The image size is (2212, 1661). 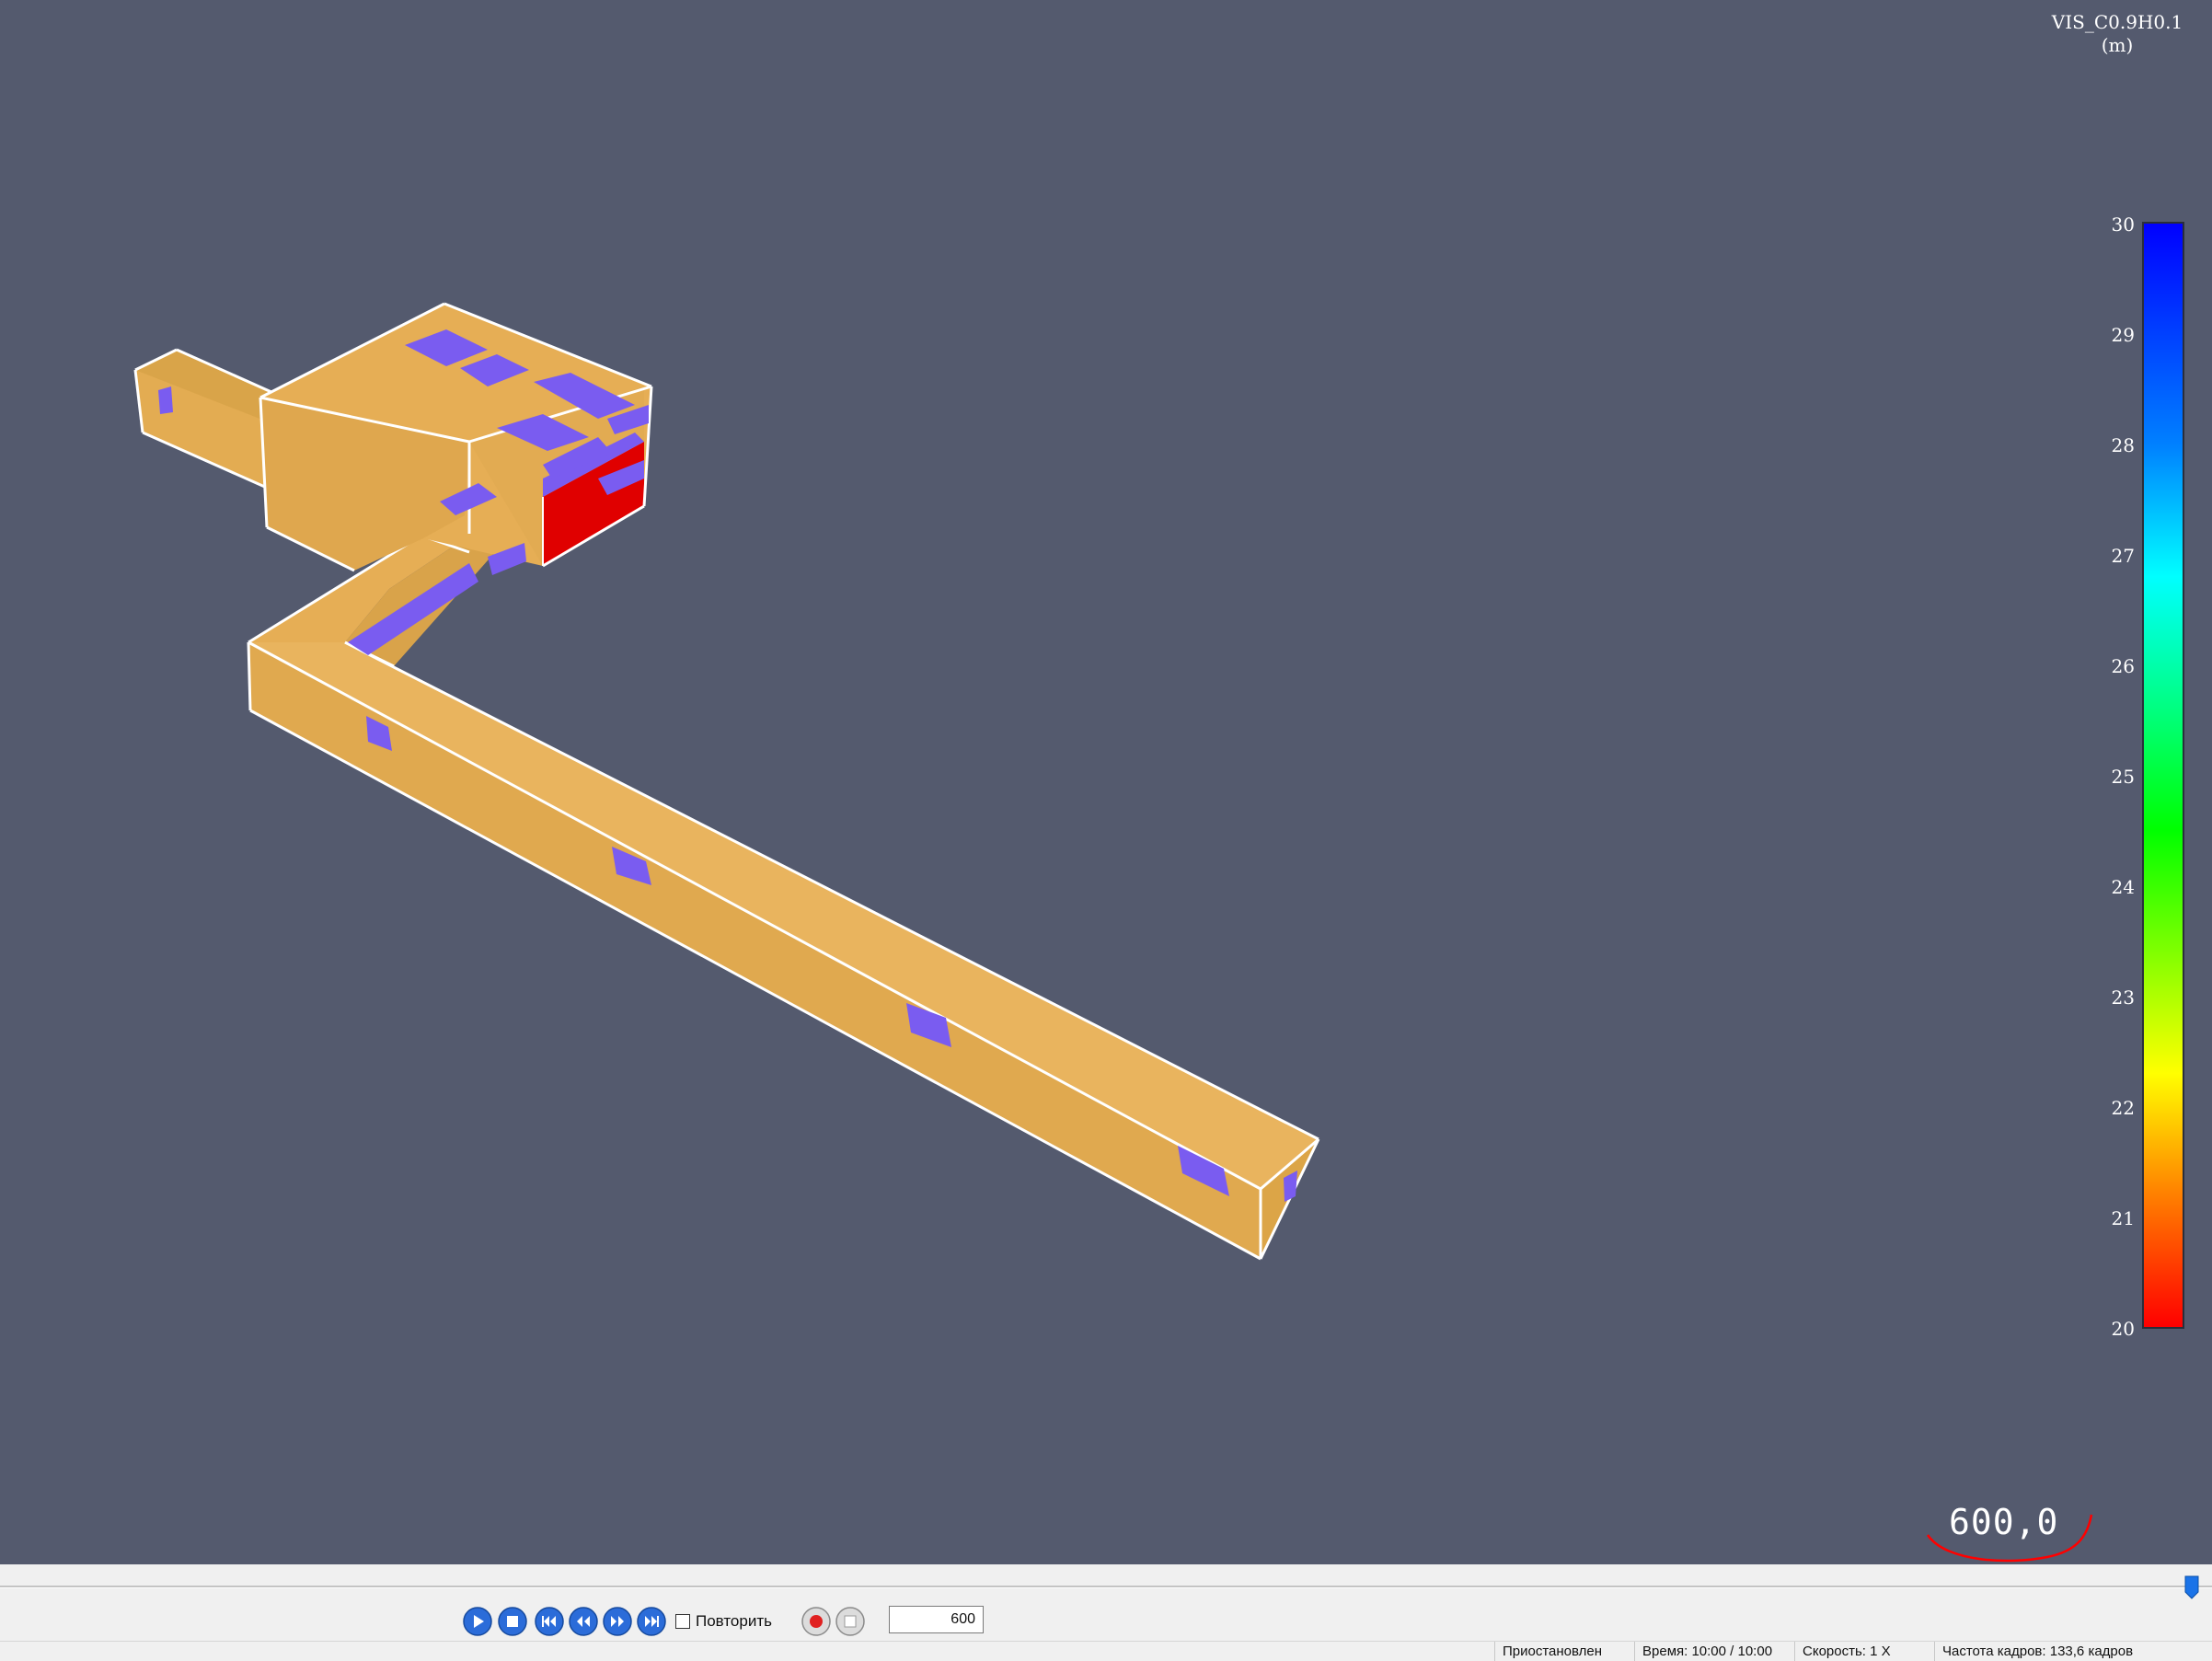 I want to click on record-button, so click(x=816, y=1621).